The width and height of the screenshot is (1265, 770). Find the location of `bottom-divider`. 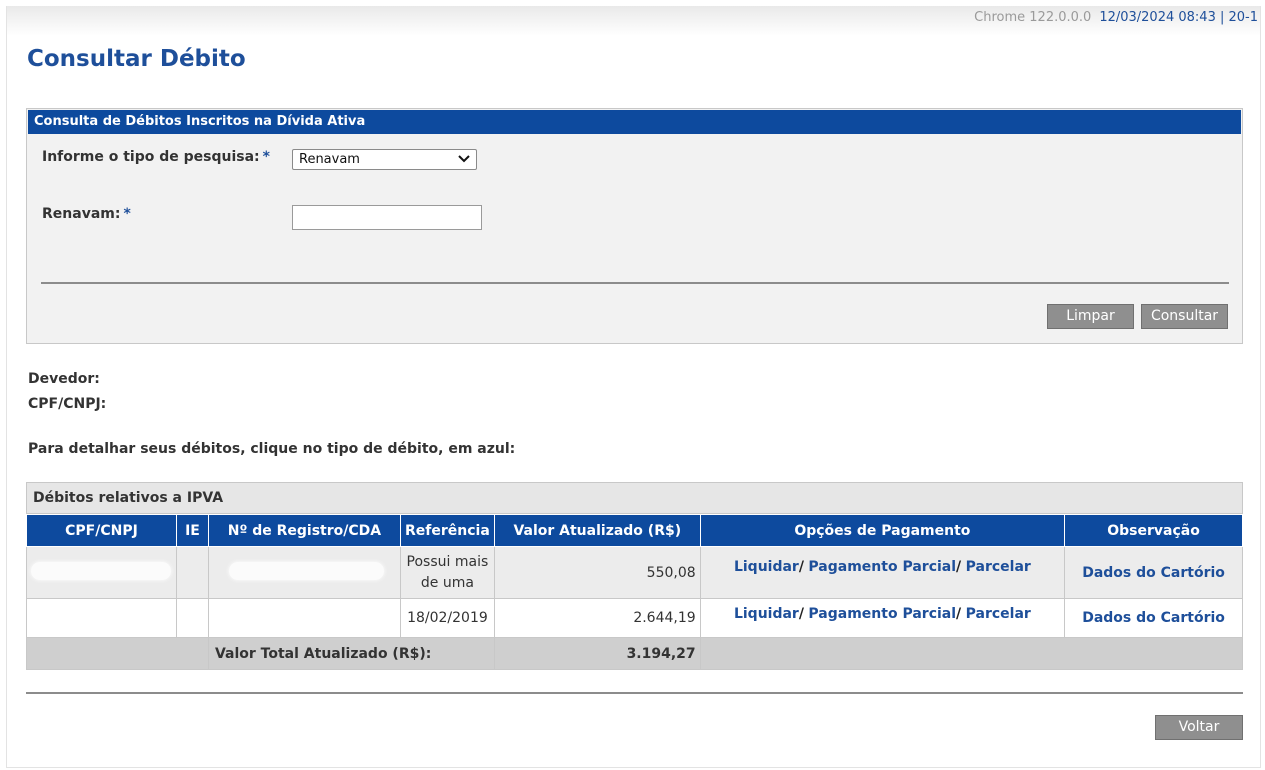

bottom-divider is located at coordinates (634, 693).